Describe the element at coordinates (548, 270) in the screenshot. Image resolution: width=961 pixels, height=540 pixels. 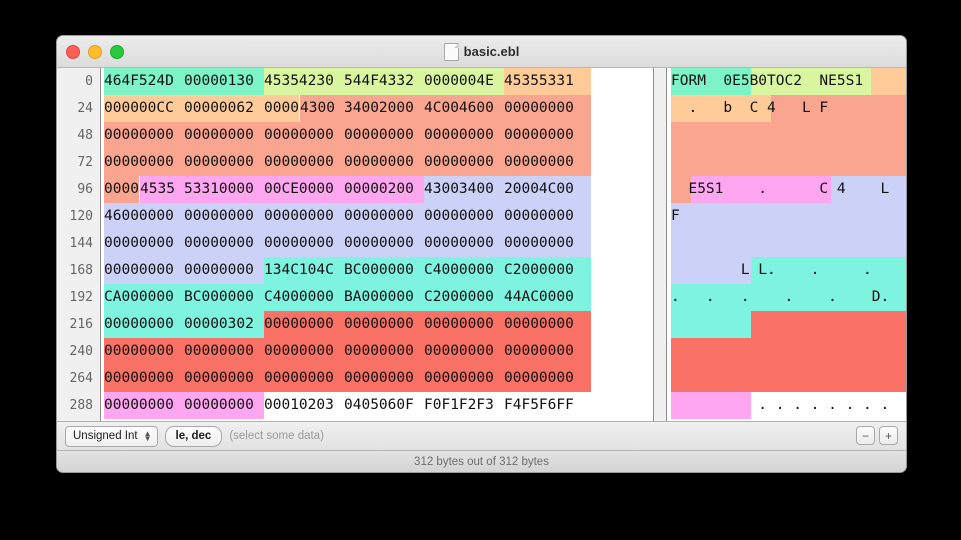
I see `hex-group: C2000000` at that location.